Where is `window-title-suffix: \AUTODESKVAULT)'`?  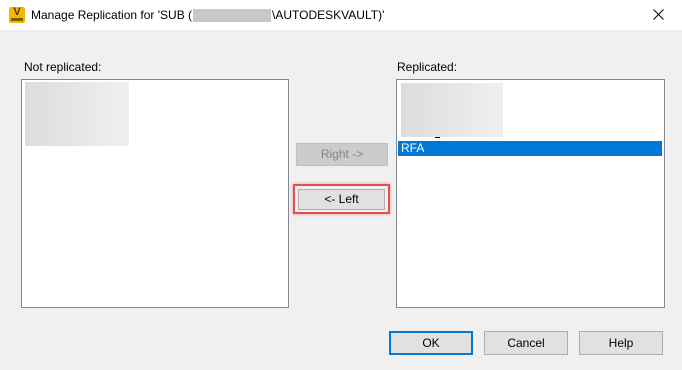
window-title-suffix: \AUTODESKVAULT)' is located at coordinates (328, 15).